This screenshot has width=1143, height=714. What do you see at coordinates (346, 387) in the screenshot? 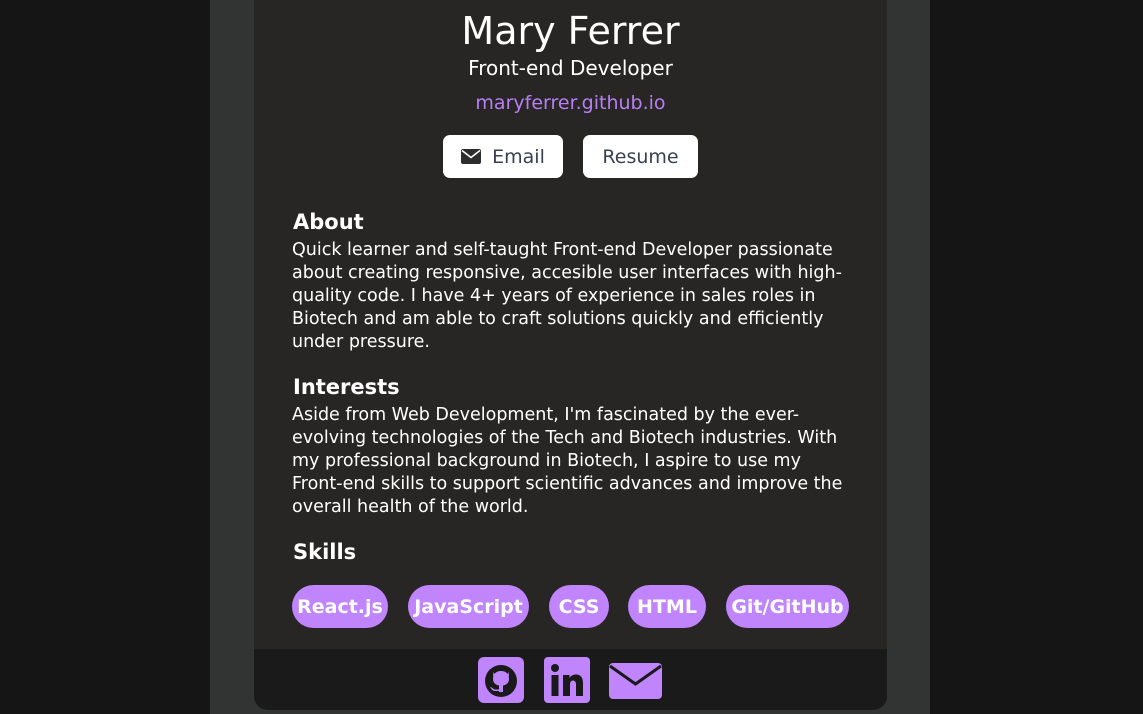
I see `interests-heading: Interests` at bounding box center [346, 387].